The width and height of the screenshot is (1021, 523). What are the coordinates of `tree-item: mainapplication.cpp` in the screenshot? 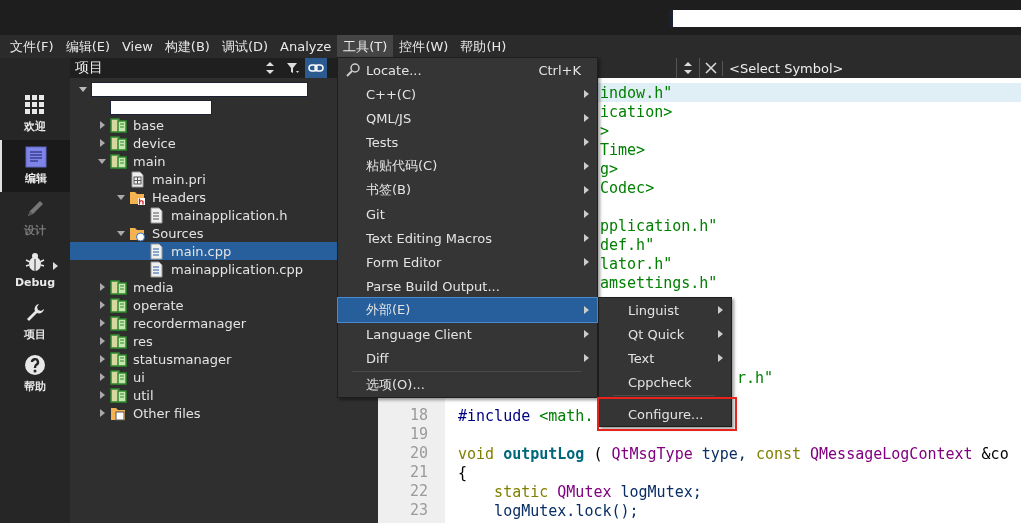 It's located at (237, 269).